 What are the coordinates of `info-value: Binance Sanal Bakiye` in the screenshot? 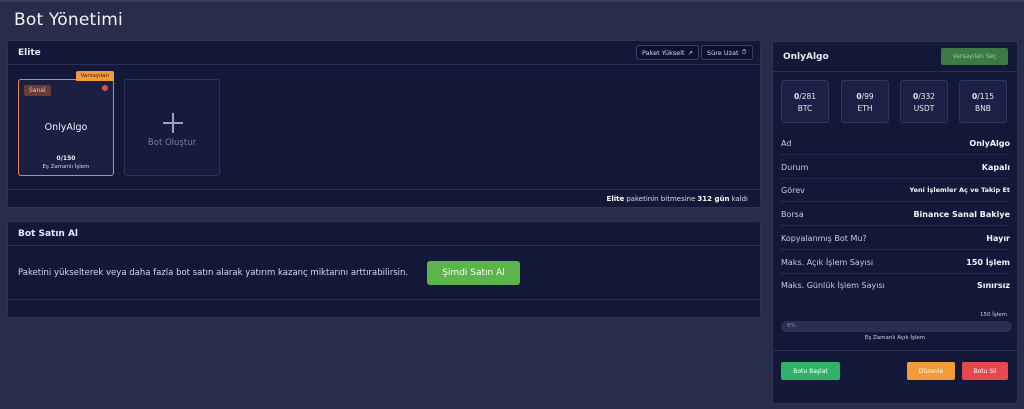 It's located at (961, 214).